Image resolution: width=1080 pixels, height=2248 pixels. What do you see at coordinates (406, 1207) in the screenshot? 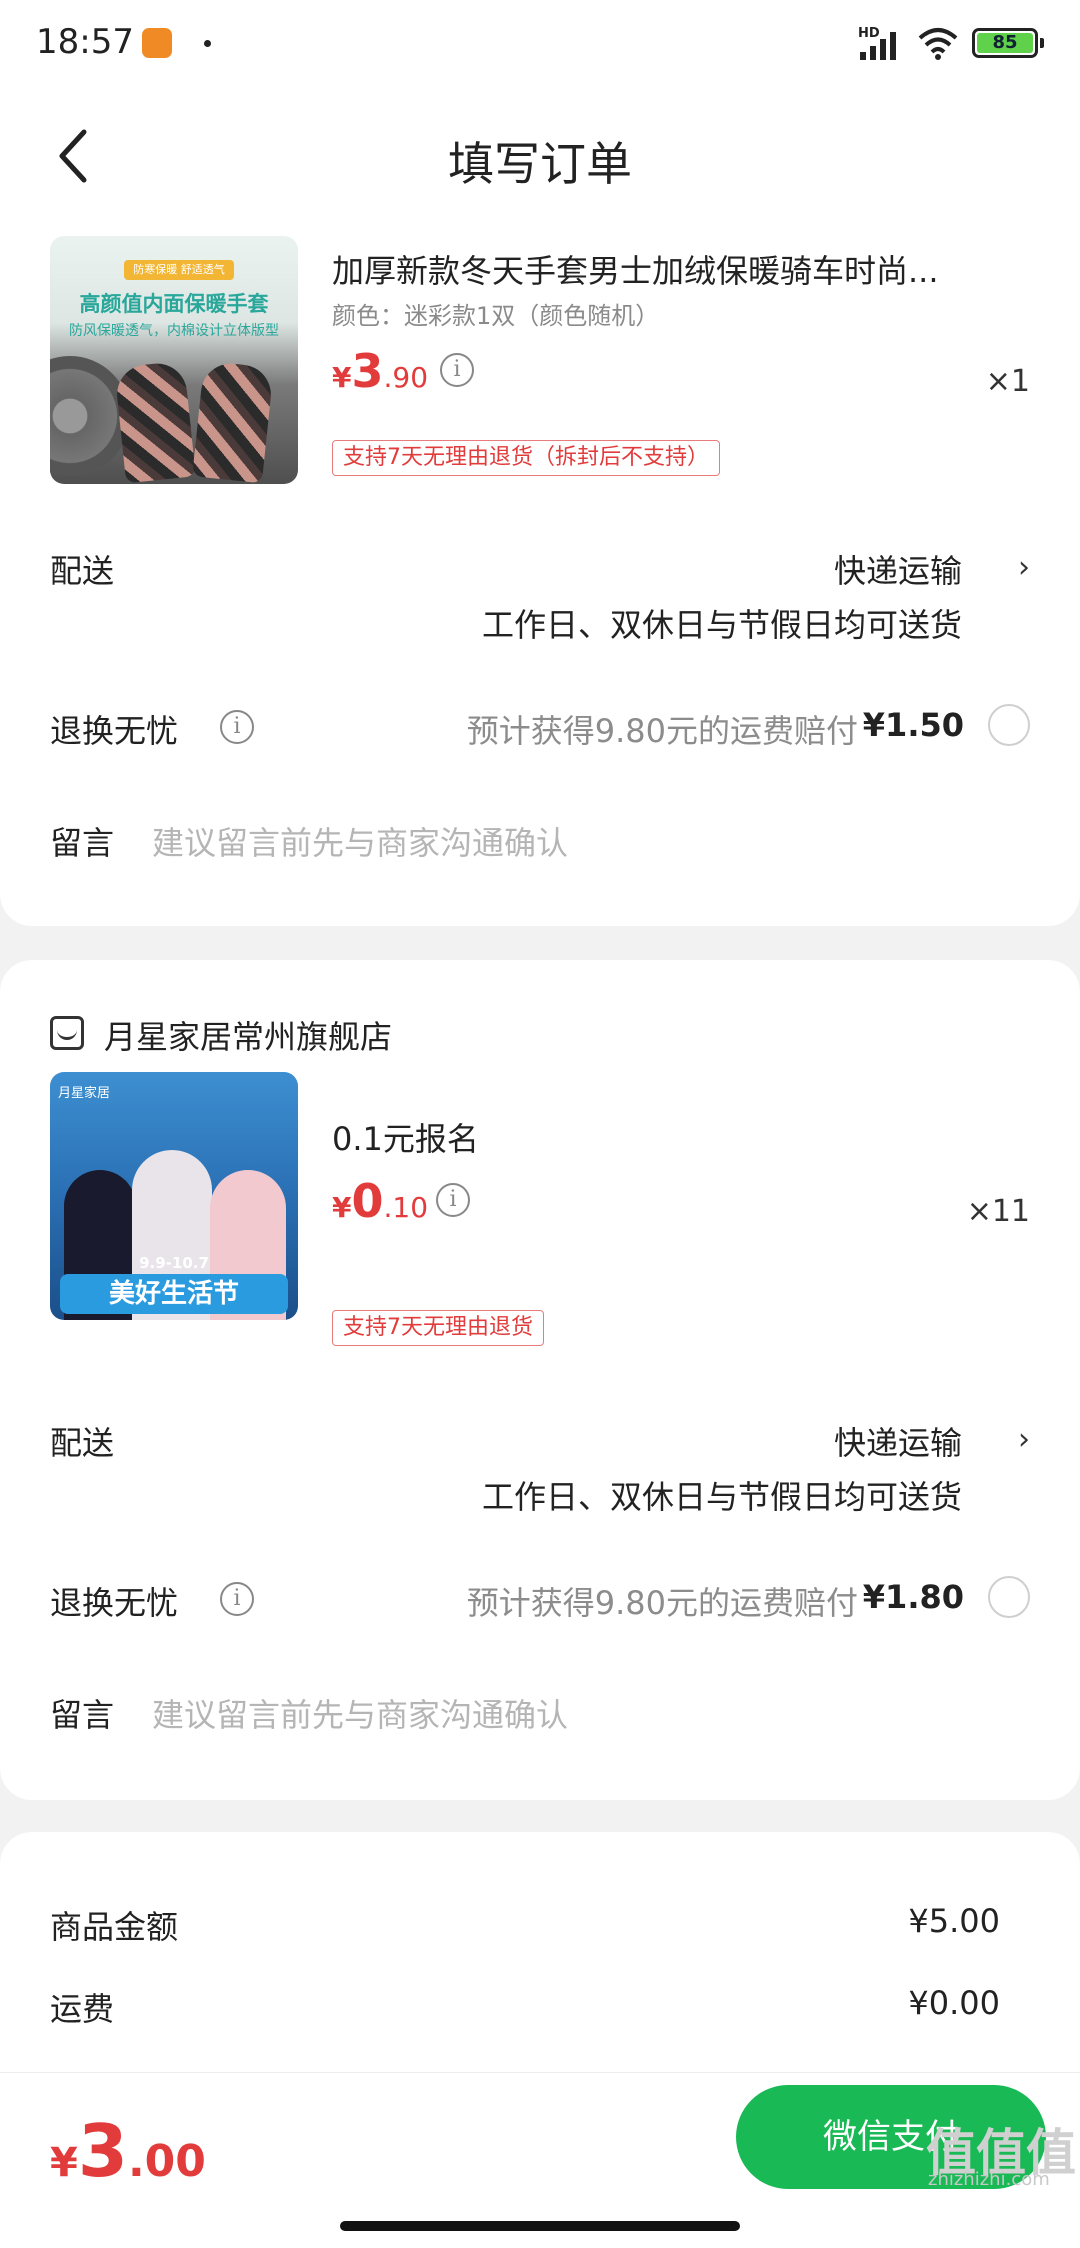
I see `price-decimal: .10` at bounding box center [406, 1207].